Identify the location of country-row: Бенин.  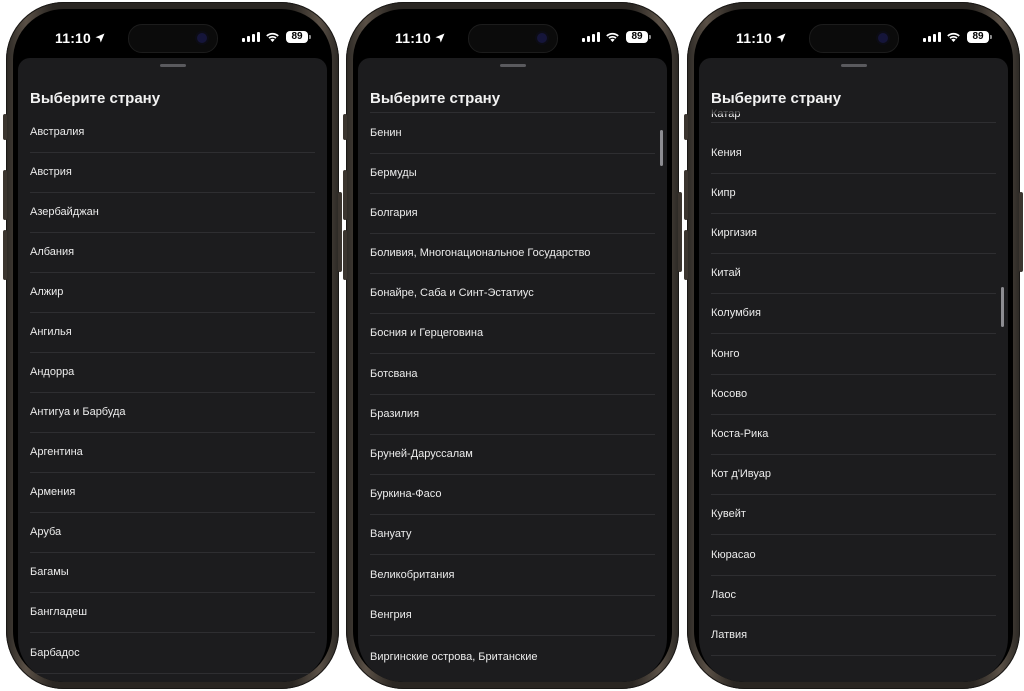
(512, 133).